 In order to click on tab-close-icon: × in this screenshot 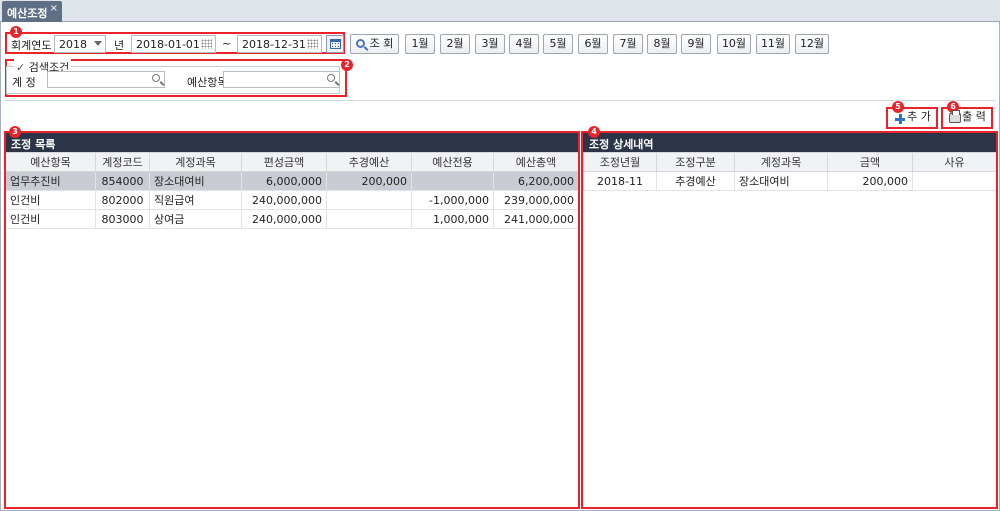, I will do `click(54, 8)`.